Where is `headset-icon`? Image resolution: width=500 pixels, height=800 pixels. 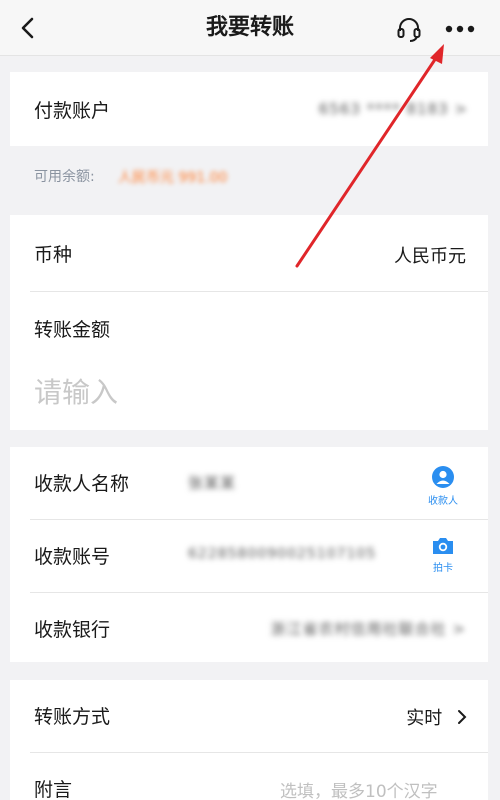 headset-icon is located at coordinates (409, 30).